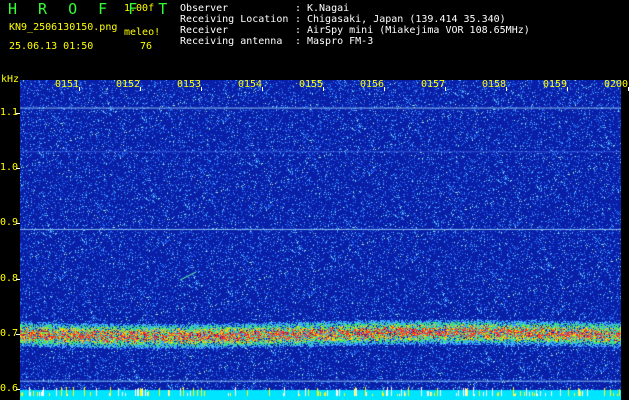 The width and height of the screenshot is (629, 400). What do you see at coordinates (142, 32) in the screenshot?
I see `meleo-label: meleo!` at bounding box center [142, 32].